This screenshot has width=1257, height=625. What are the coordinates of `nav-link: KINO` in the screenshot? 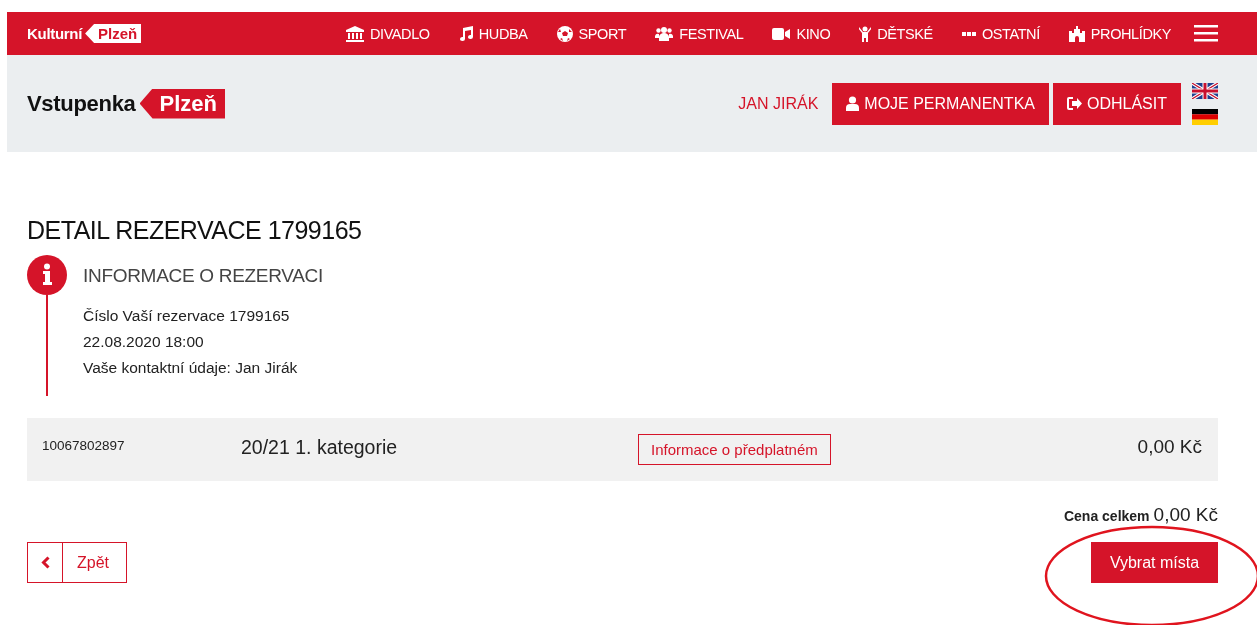 It's located at (801, 33).